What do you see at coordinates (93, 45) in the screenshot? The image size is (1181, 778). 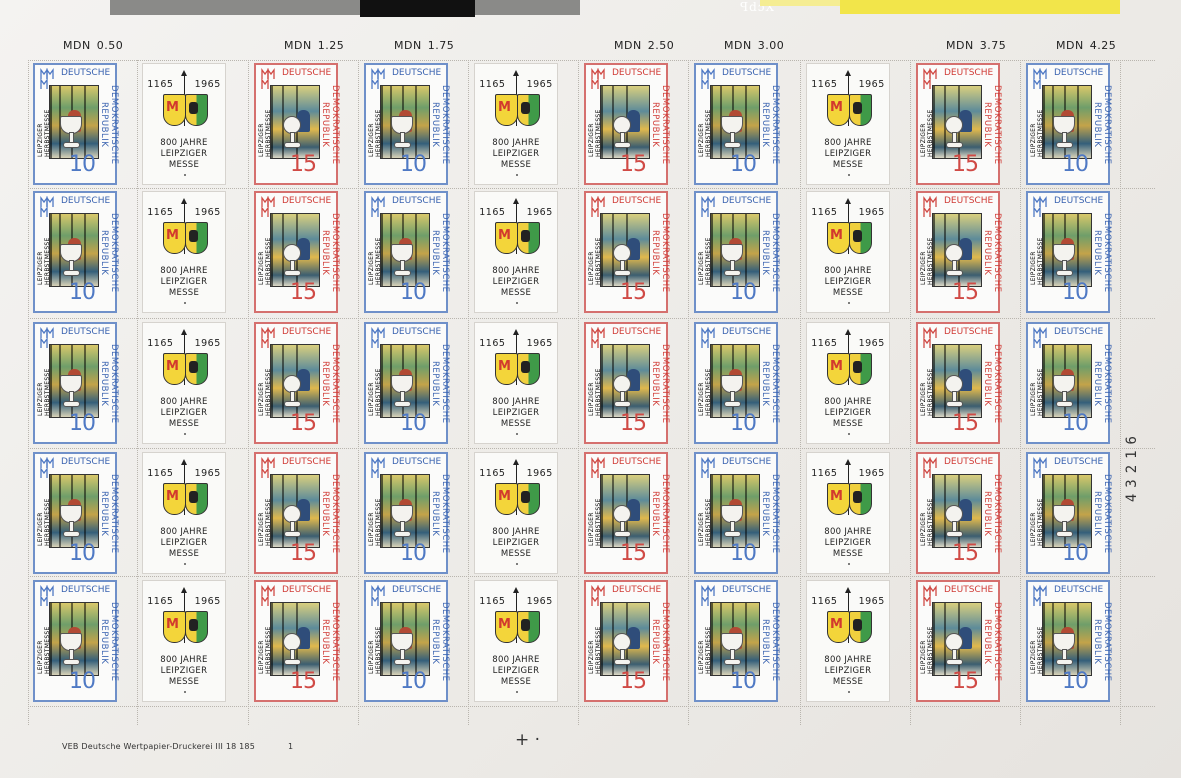 I see `price-label: MDN 0.50` at bounding box center [93, 45].